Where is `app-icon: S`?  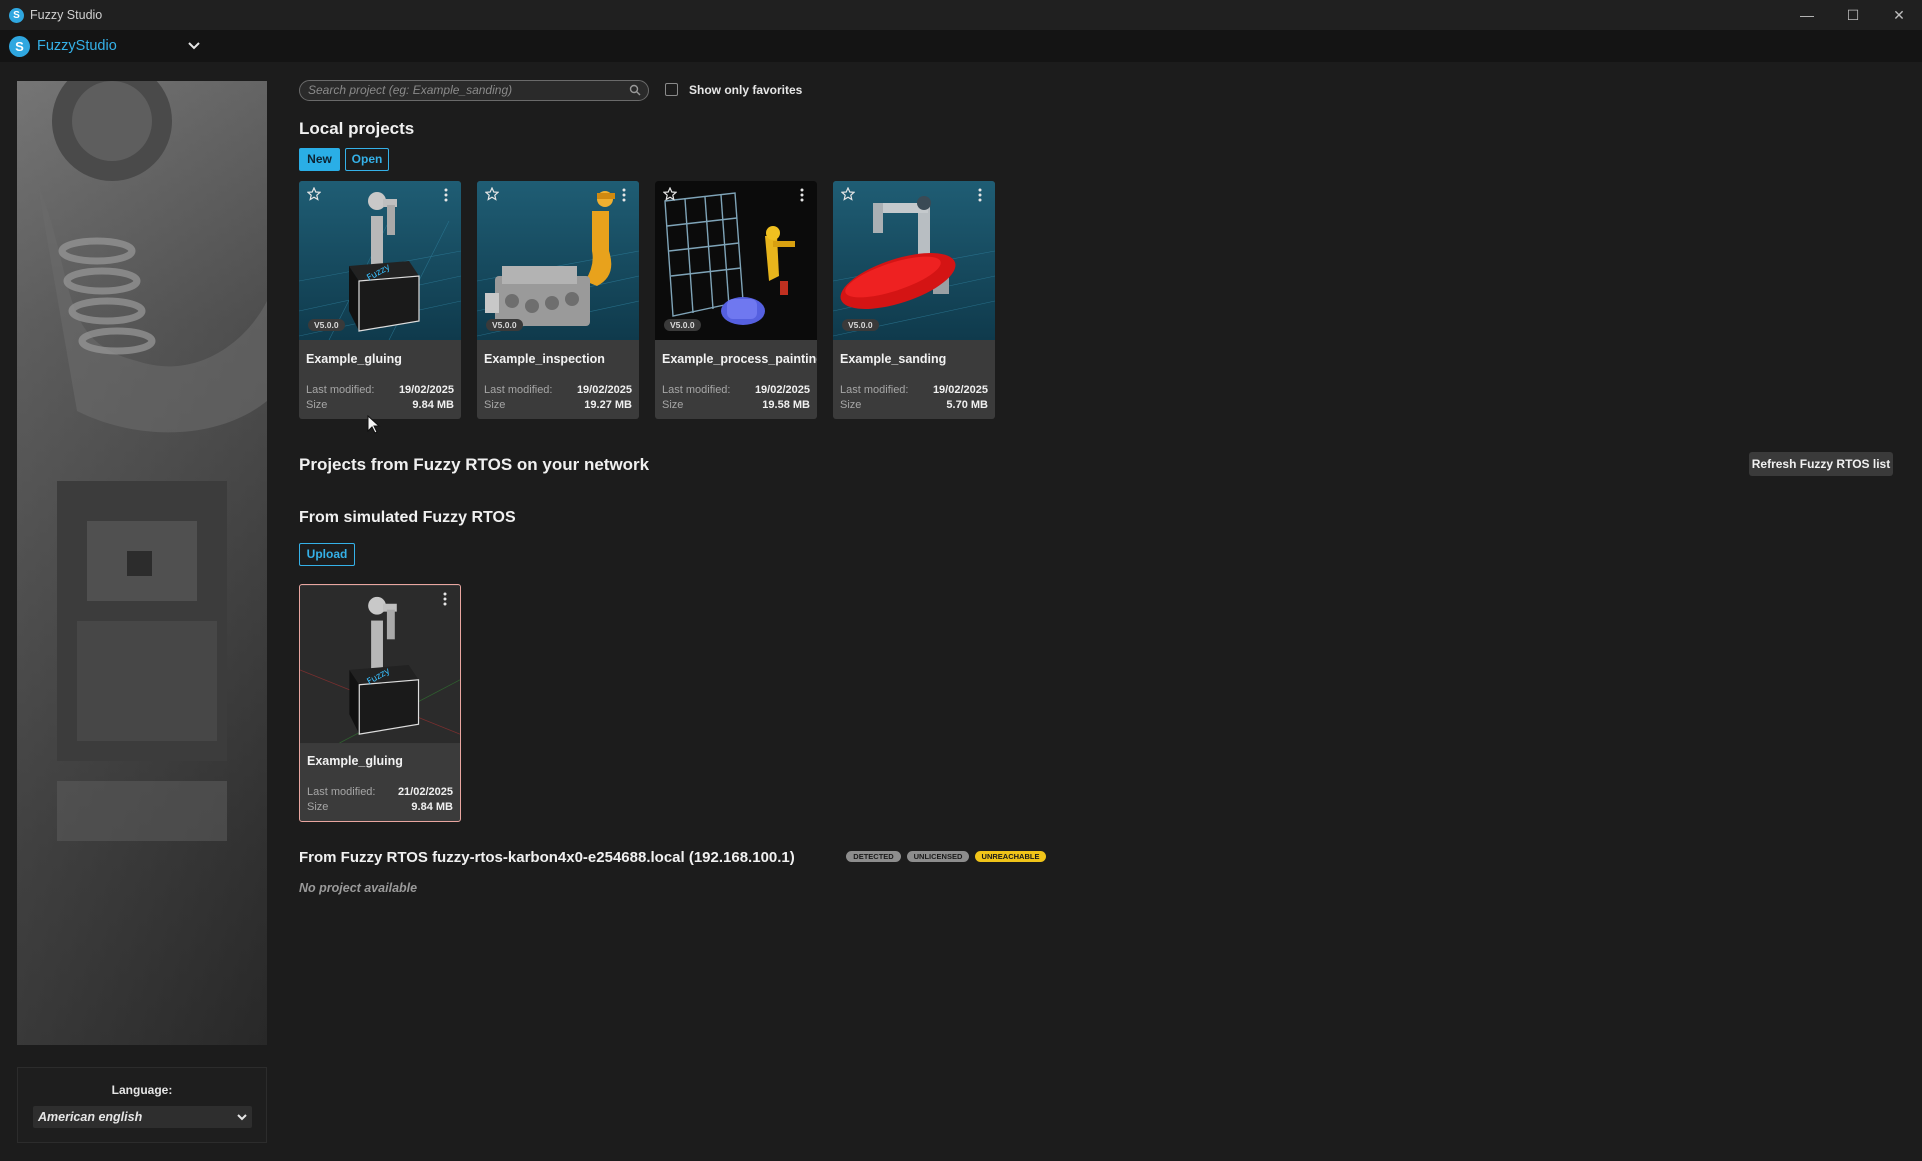 app-icon: S is located at coordinates (16, 15).